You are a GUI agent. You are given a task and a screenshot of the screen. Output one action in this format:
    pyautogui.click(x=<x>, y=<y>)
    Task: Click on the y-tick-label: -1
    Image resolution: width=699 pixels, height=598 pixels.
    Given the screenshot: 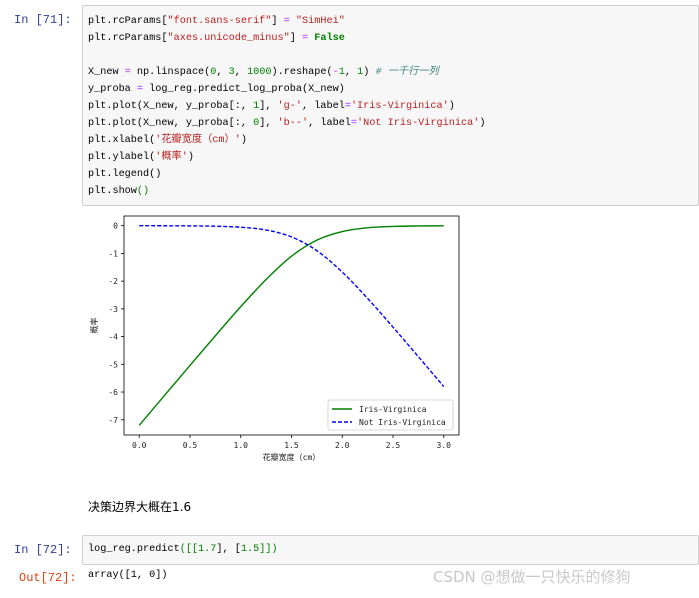 What is the action you would take?
    pyautogui.click(x=113, y=253)
    